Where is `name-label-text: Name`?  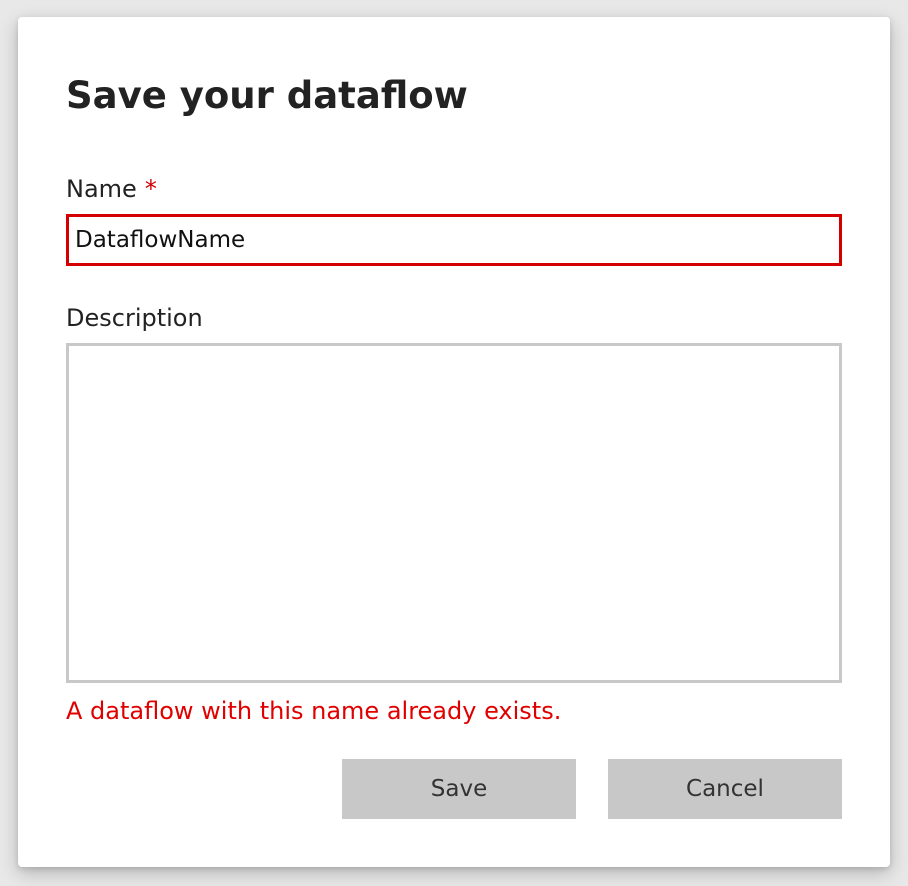 name-label-text: Name is located at coordinates (101, 189).